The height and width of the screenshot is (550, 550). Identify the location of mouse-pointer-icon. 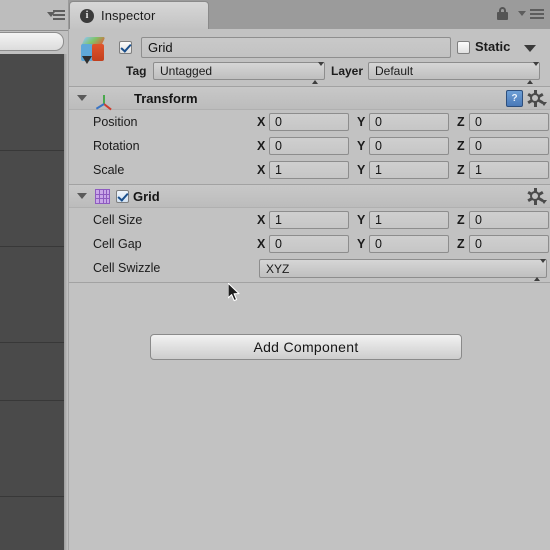
(234, 292).